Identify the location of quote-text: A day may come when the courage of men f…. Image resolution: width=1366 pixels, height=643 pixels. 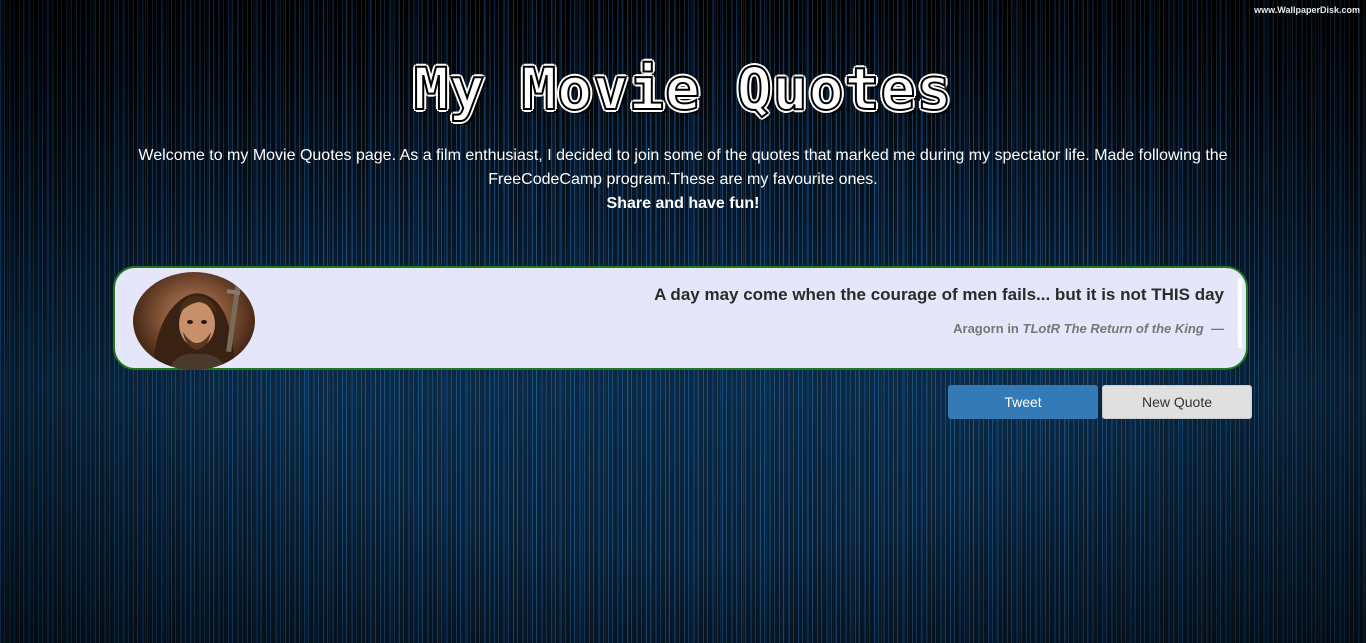
(939, 294).